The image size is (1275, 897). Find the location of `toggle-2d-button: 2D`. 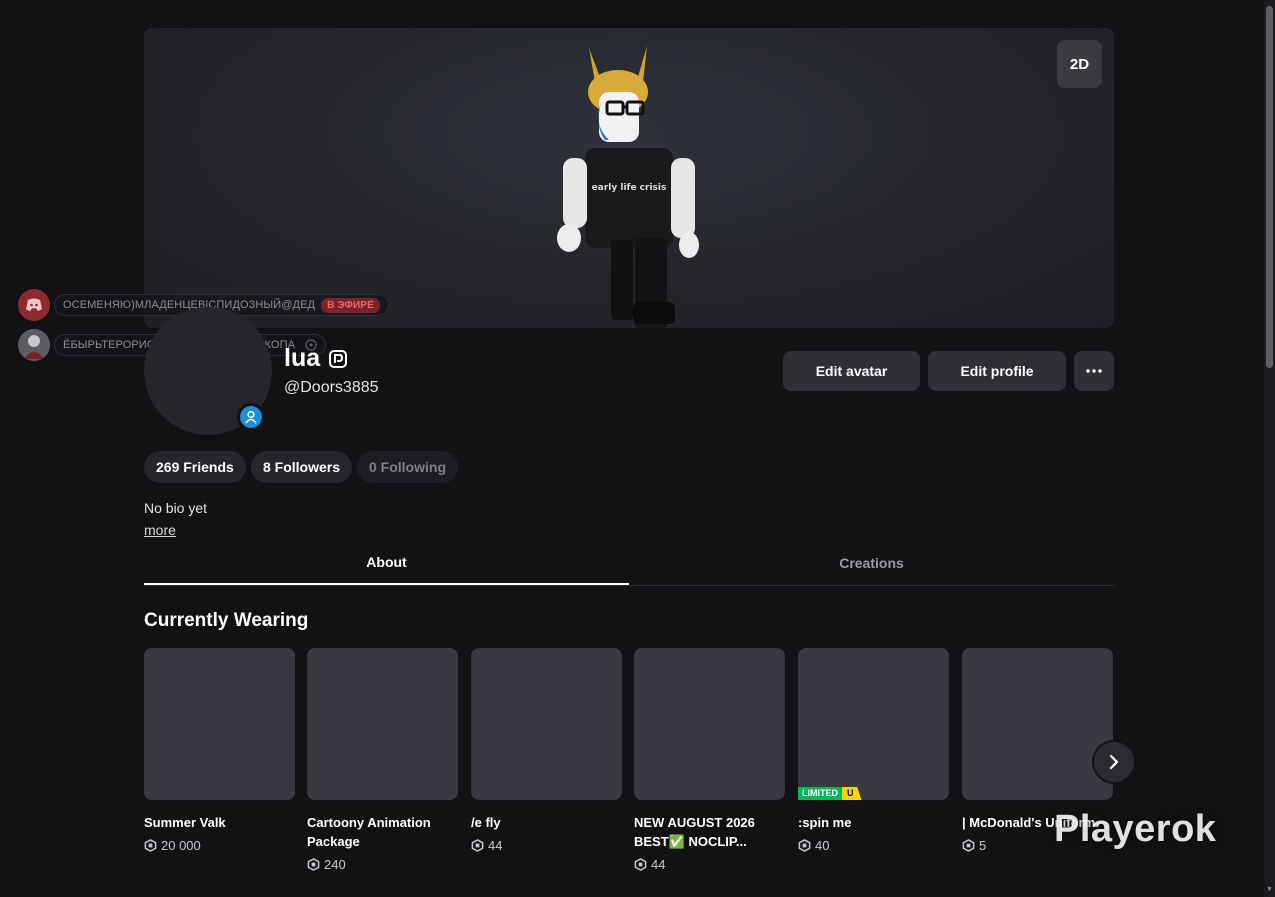

toggle-2d-button: 2D is located at coordinates (1079, 64).